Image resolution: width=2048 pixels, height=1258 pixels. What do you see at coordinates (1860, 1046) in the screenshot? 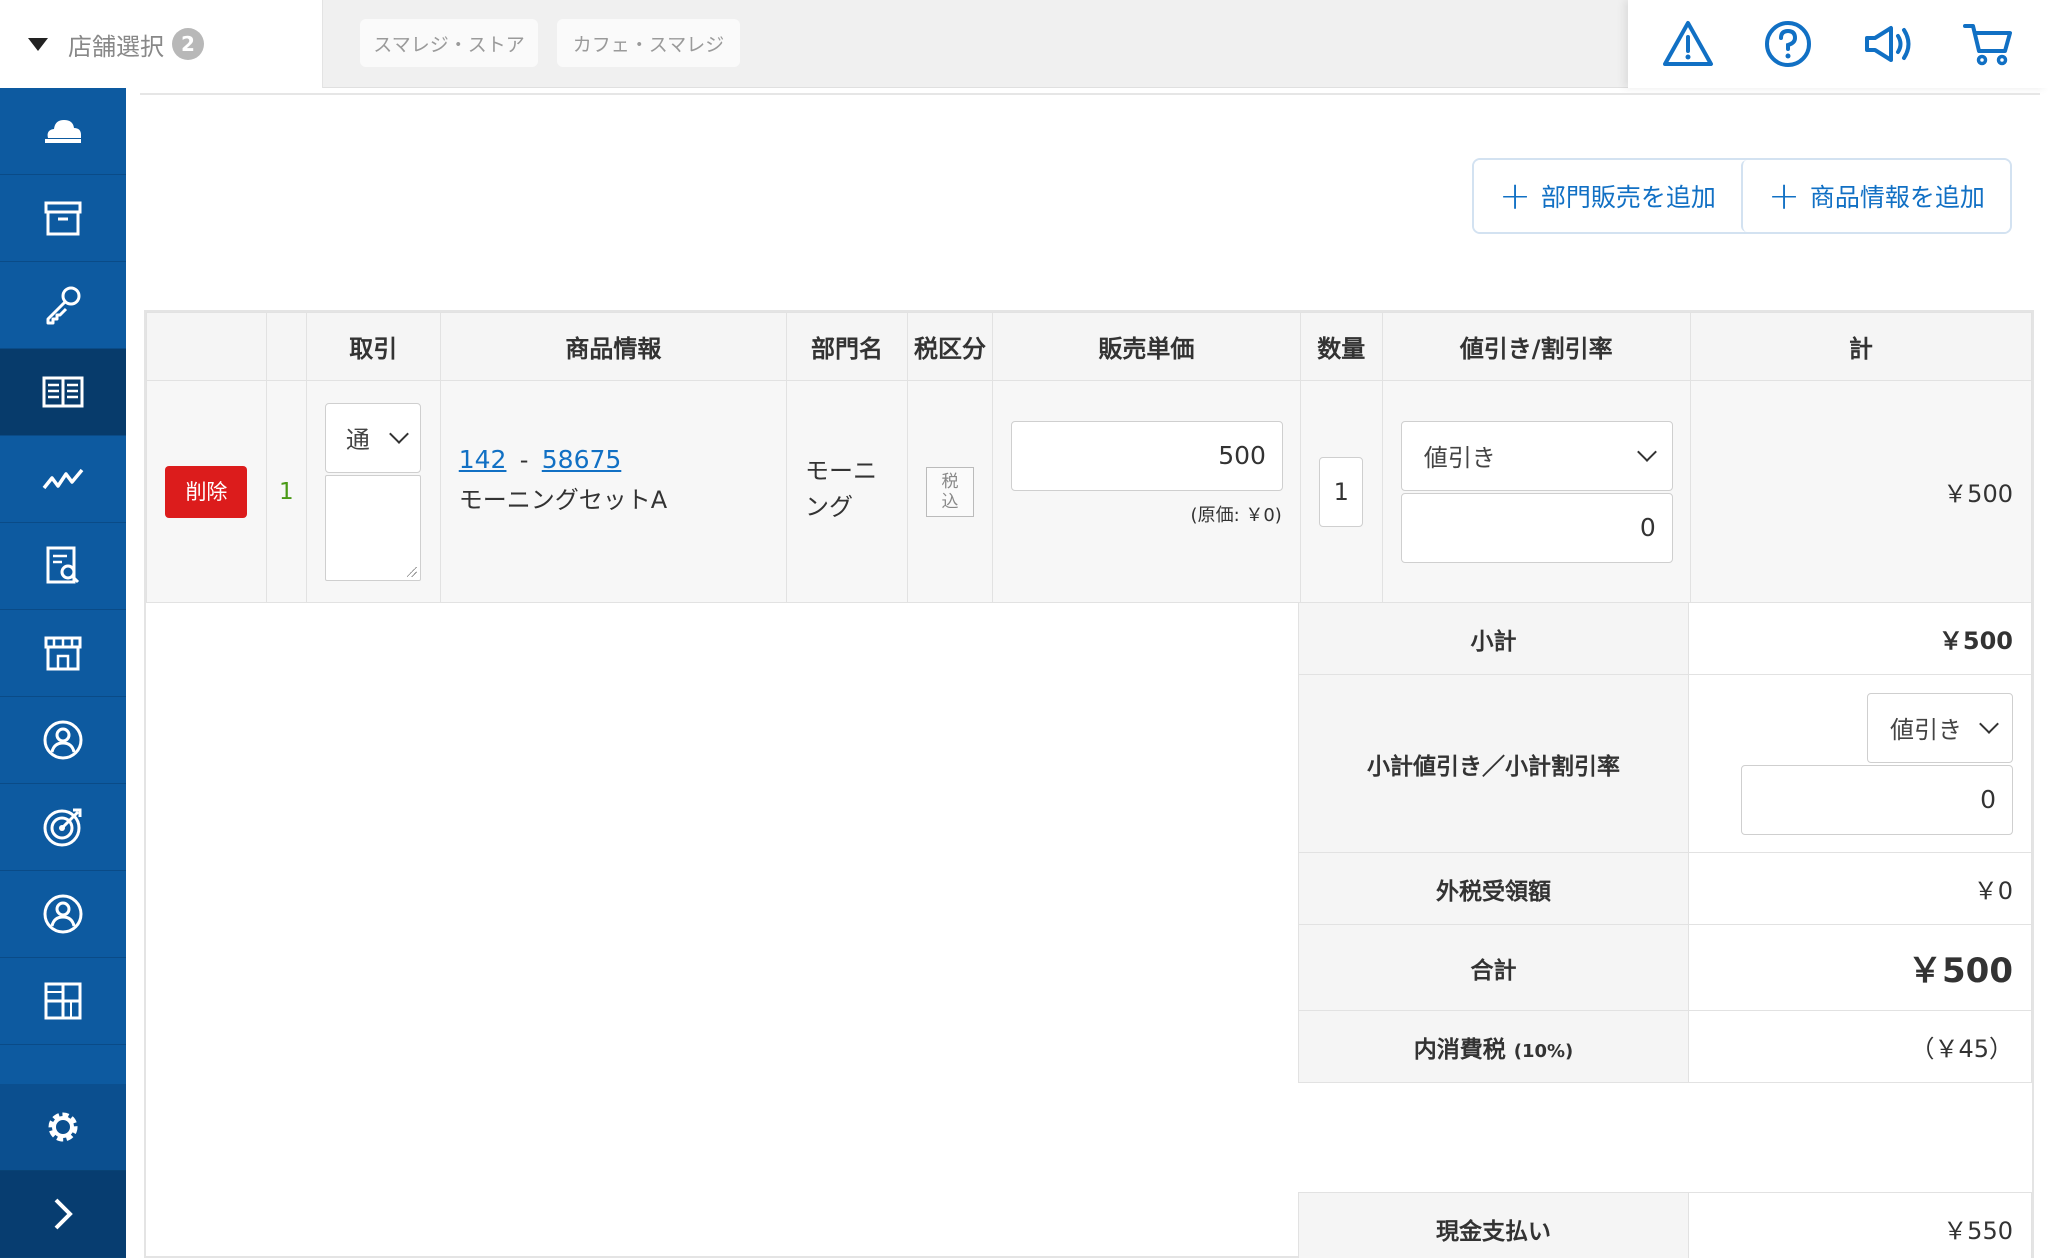
I see `internal-tax-value: （￥45）` at bounding box center [1860, 1046].